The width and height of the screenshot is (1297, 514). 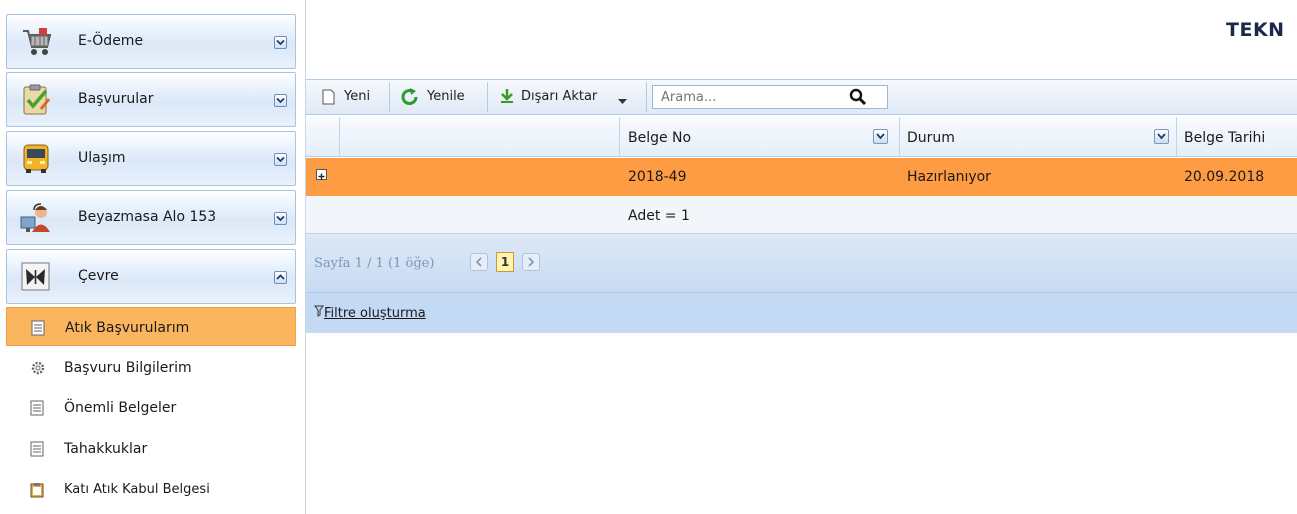 I want to click on gear-icon, so click(x=37, y=368).